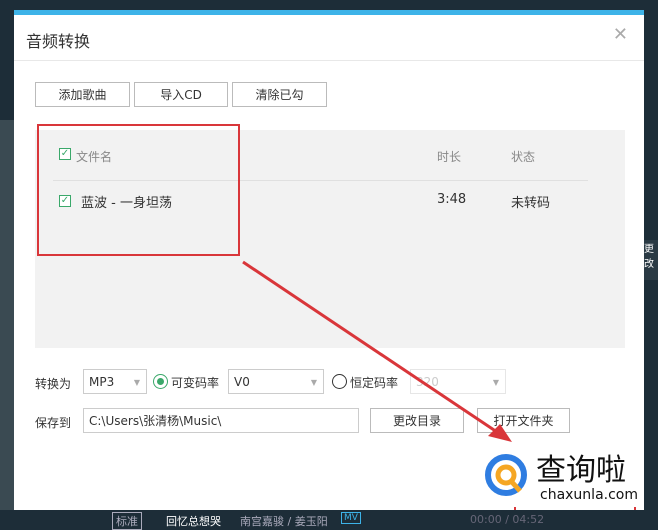 The height and width of the screenshot is (530, 658). I want to click on watermark-logo: 查询啦 chaxunla.com, so click(560, 476).